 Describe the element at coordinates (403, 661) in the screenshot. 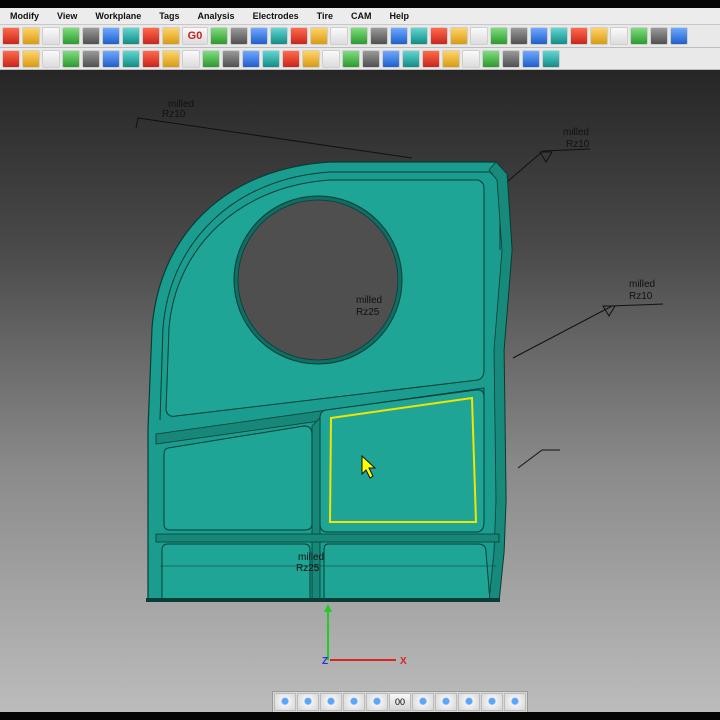

I see `axis-x-label: X` at that location.